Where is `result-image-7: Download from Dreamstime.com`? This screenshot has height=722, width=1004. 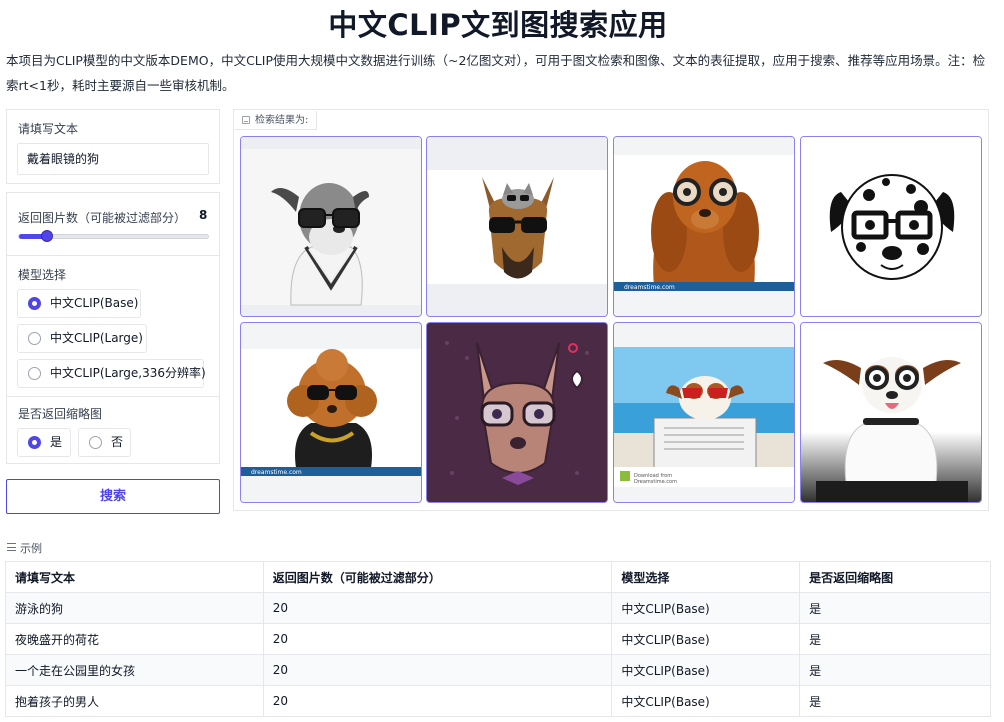 result-image-7: Download from Dreamstime.com is located at coordinates (704, 412).